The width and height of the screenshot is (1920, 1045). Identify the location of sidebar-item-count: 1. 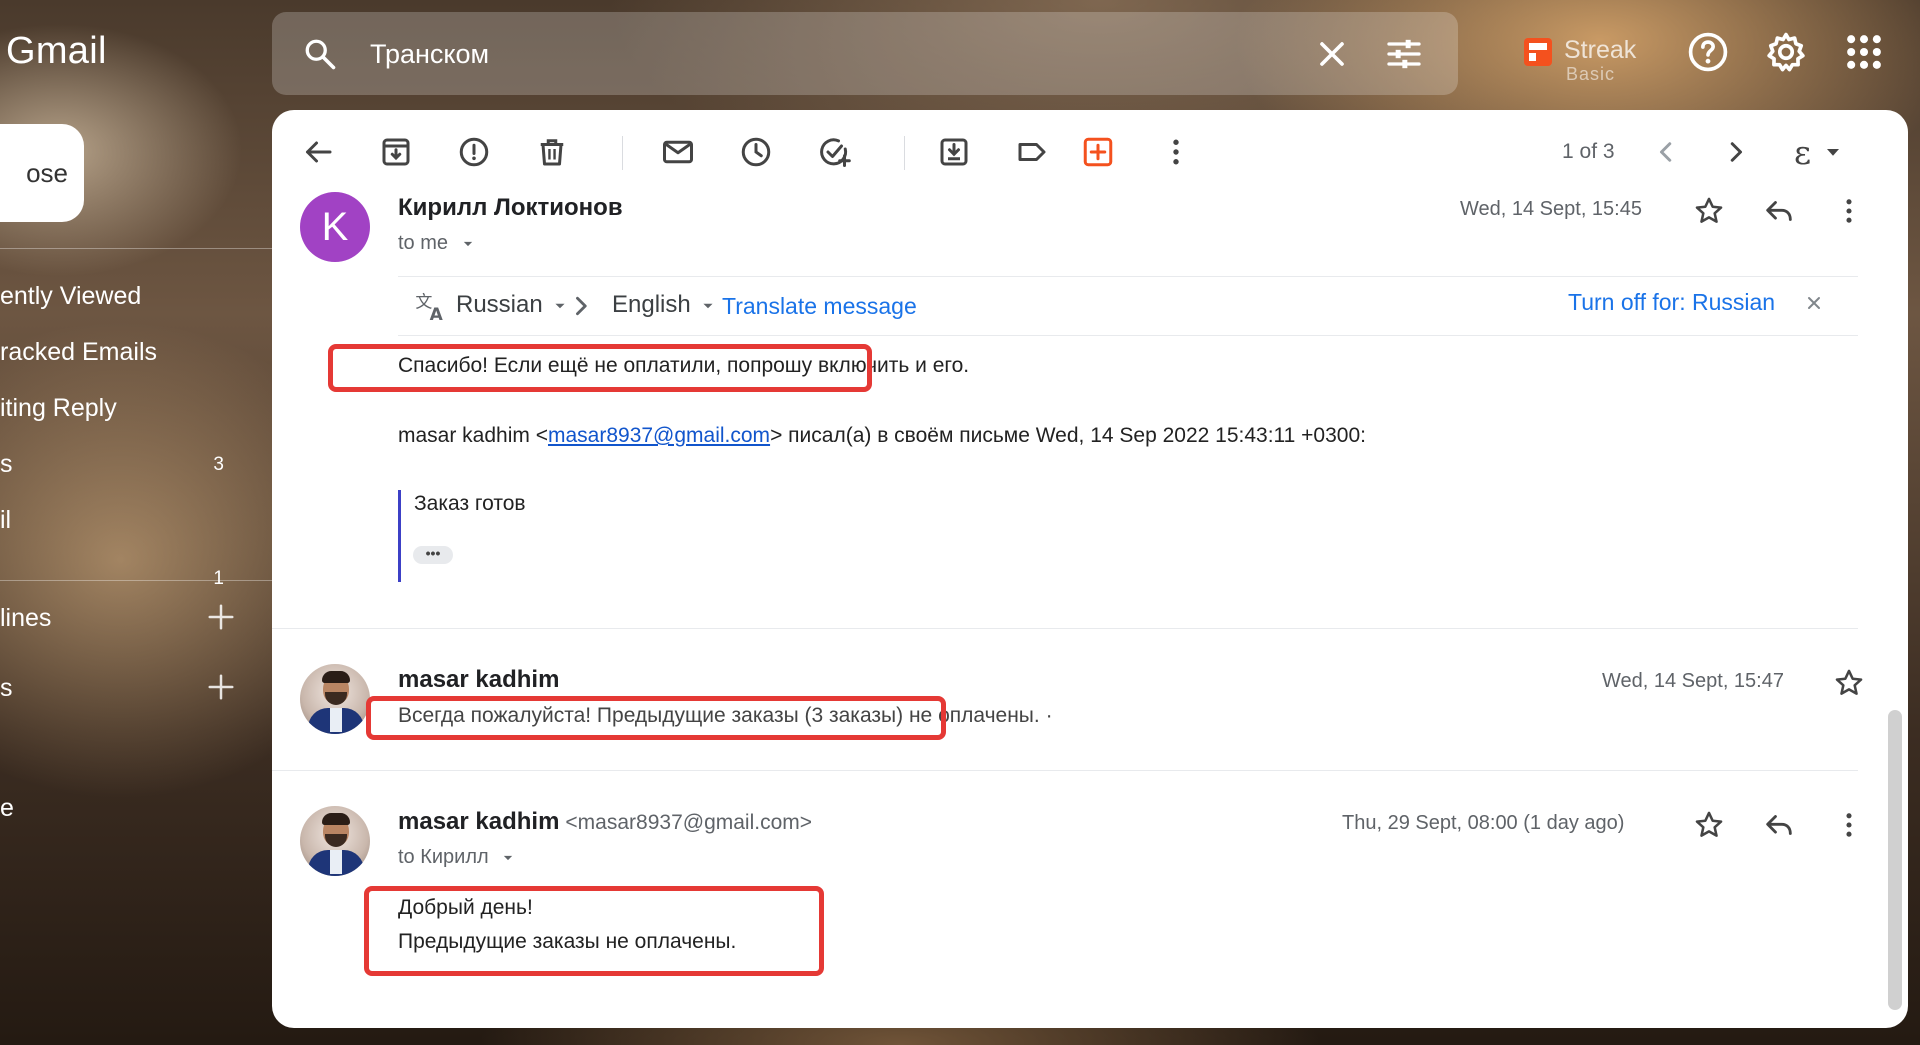
(218, 578).